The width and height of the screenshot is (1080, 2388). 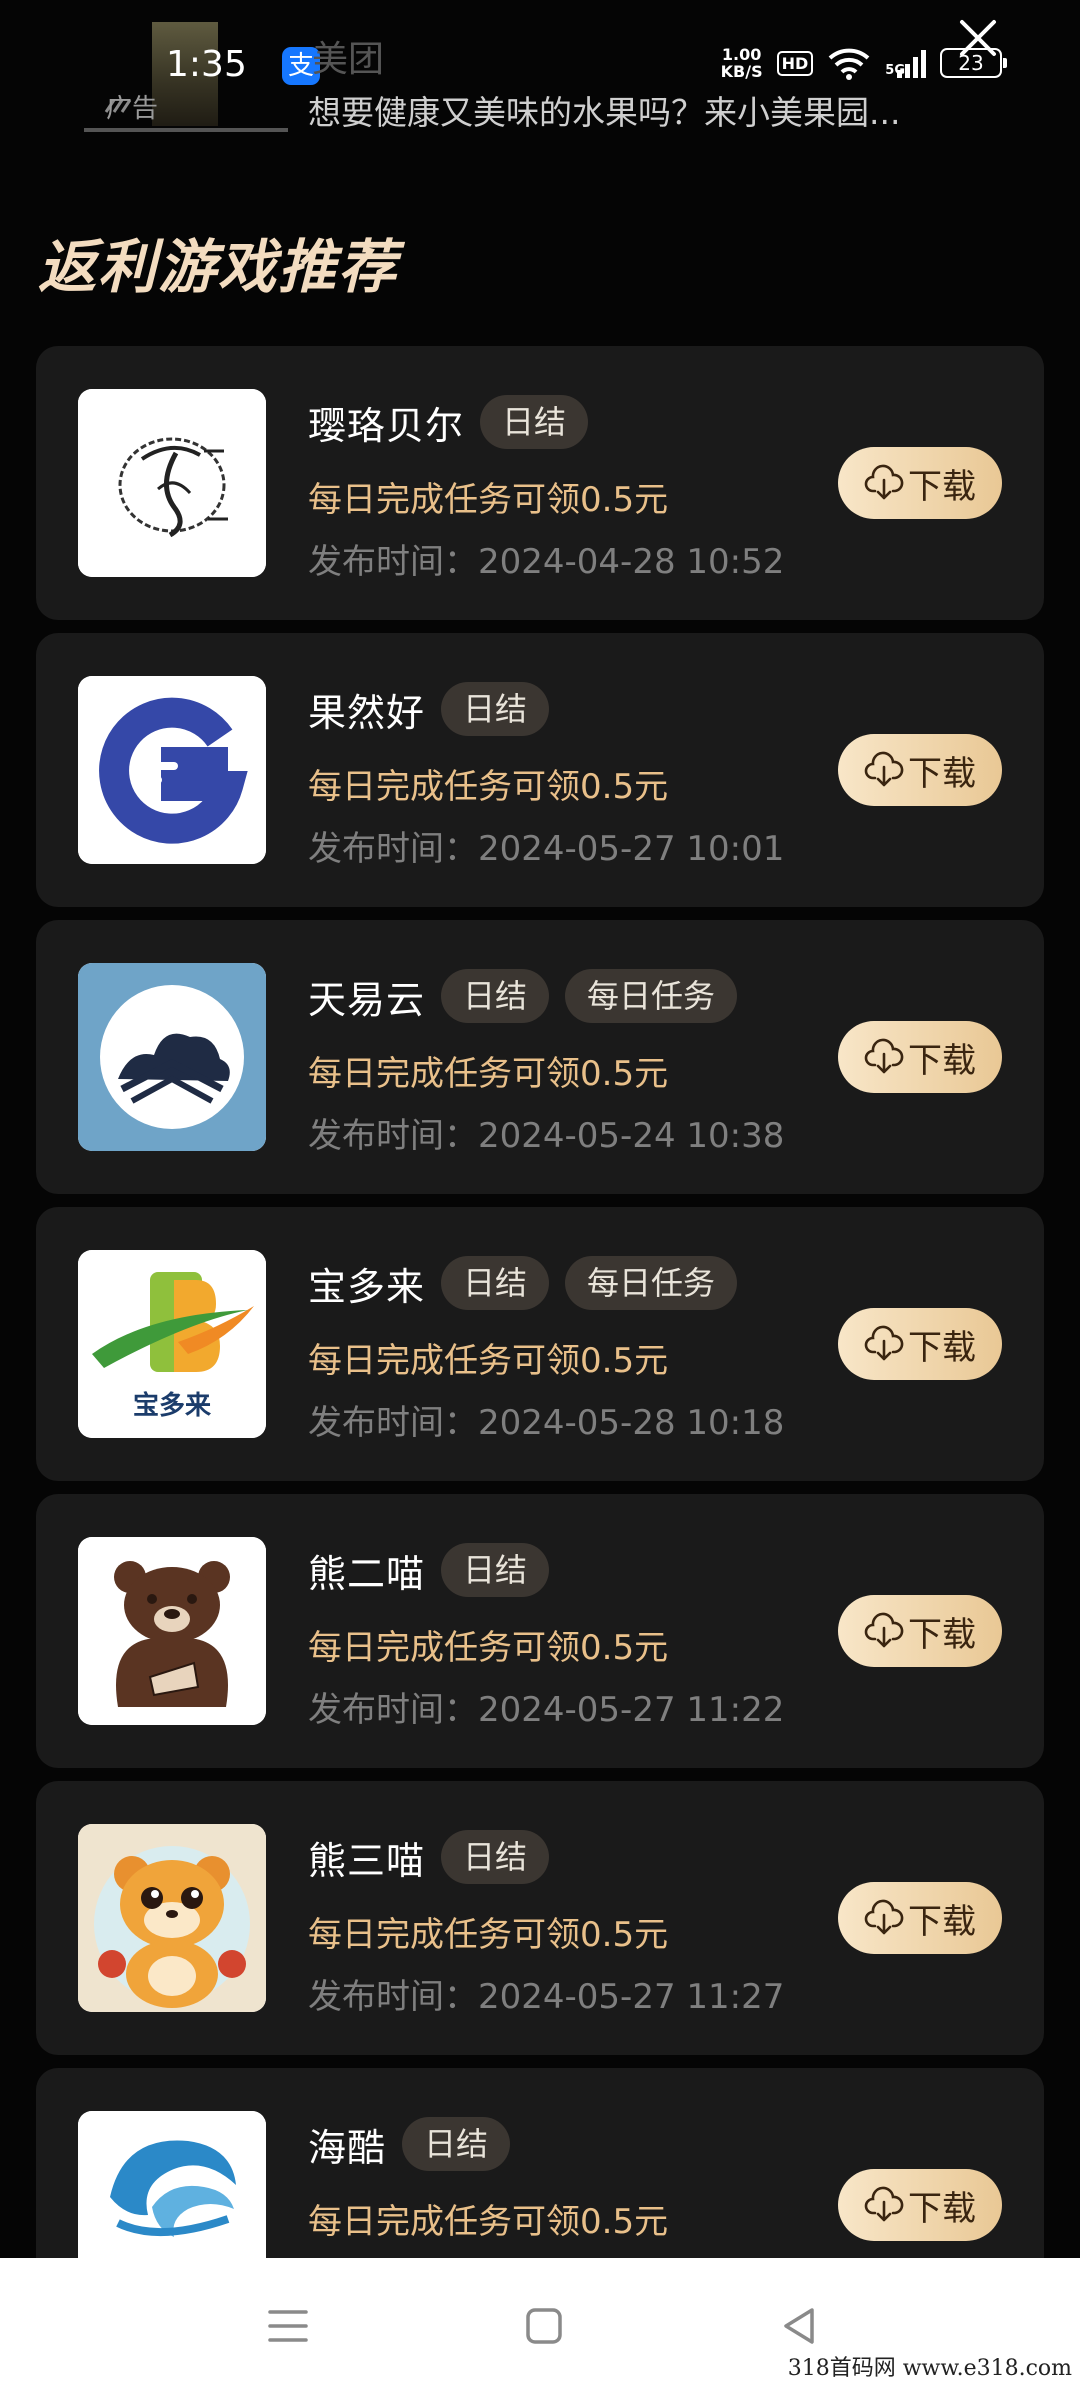 I want to click on bear-logo-icon, so click(x=172, y=1631).